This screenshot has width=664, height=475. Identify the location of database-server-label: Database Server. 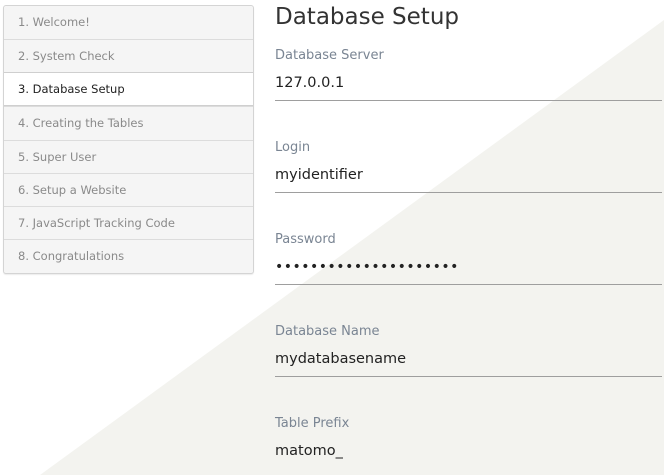
(329, 55).